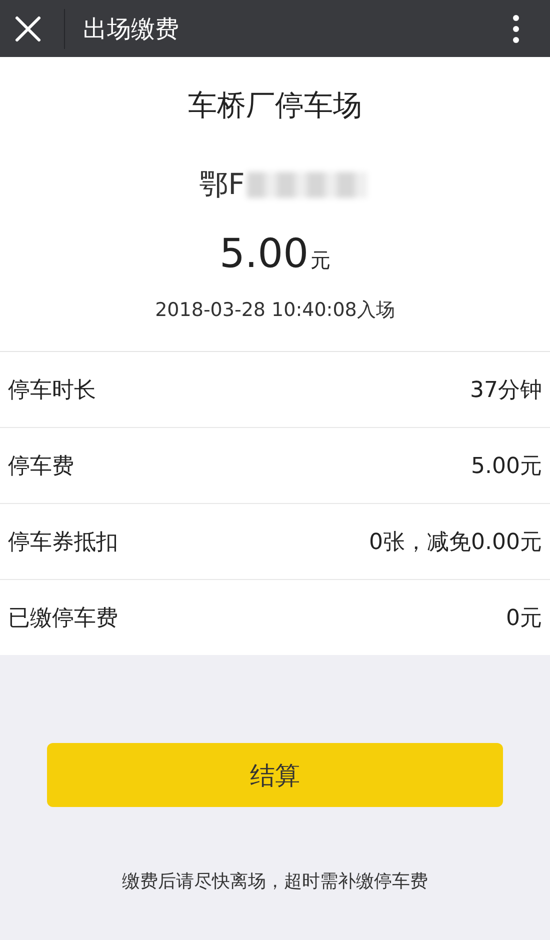 This screenshot has height=940, width=550. What do you see at coordinates (275, 310) in the screenshot?
I see `entry-time: 2018-03-28 10:40:08入场` at bounding box center [275, 310].